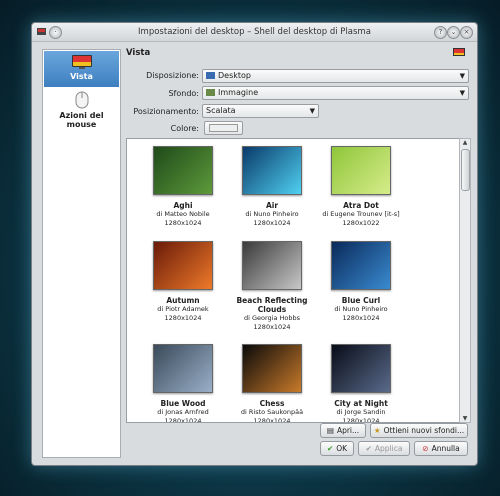  I want to click on wallpaper-value: Immagine, so click(238, 92).